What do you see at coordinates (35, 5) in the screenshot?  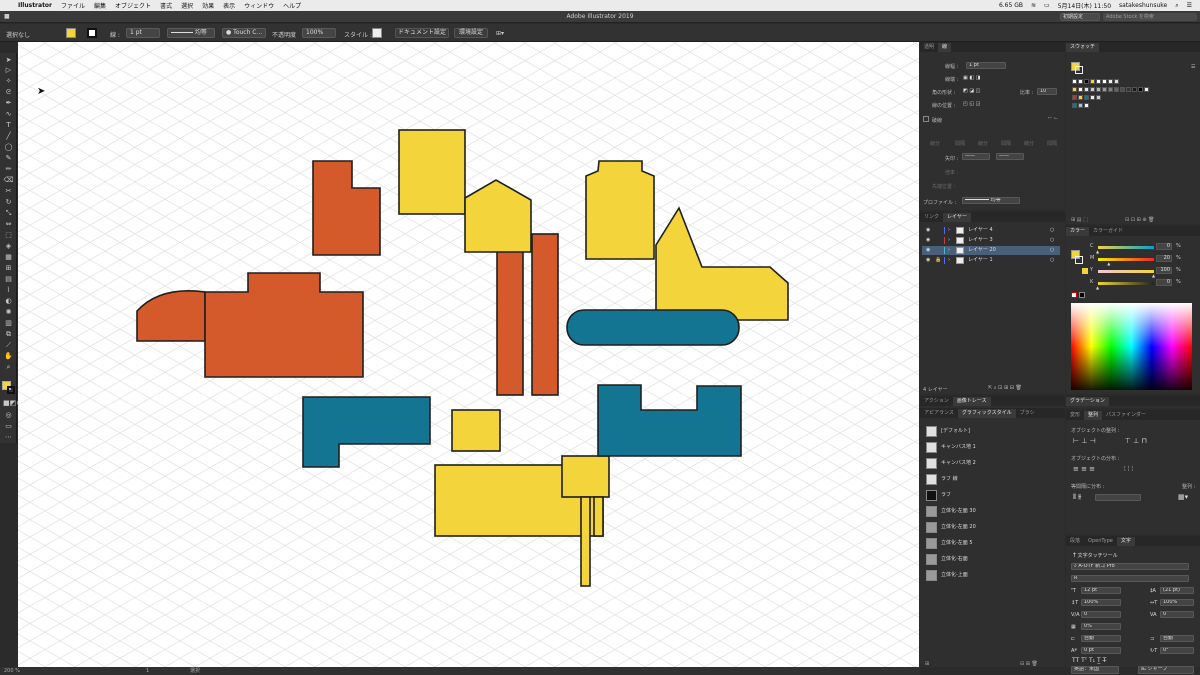 I see `menu-app-name: Illustrator` at bounding box center [35, 5].